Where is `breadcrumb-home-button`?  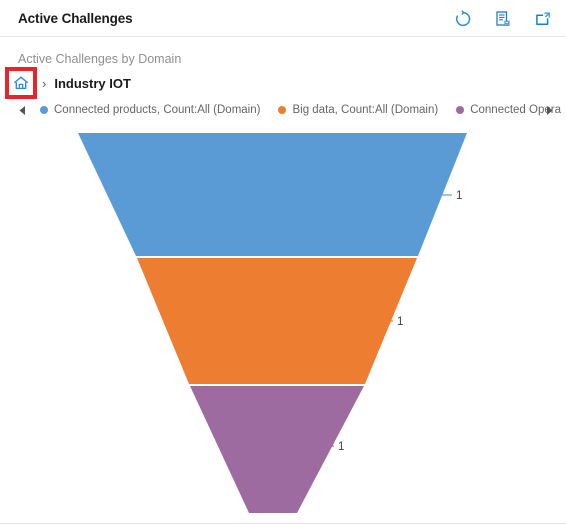 breadcrumb-home-button is located at coordinates (21, 83).